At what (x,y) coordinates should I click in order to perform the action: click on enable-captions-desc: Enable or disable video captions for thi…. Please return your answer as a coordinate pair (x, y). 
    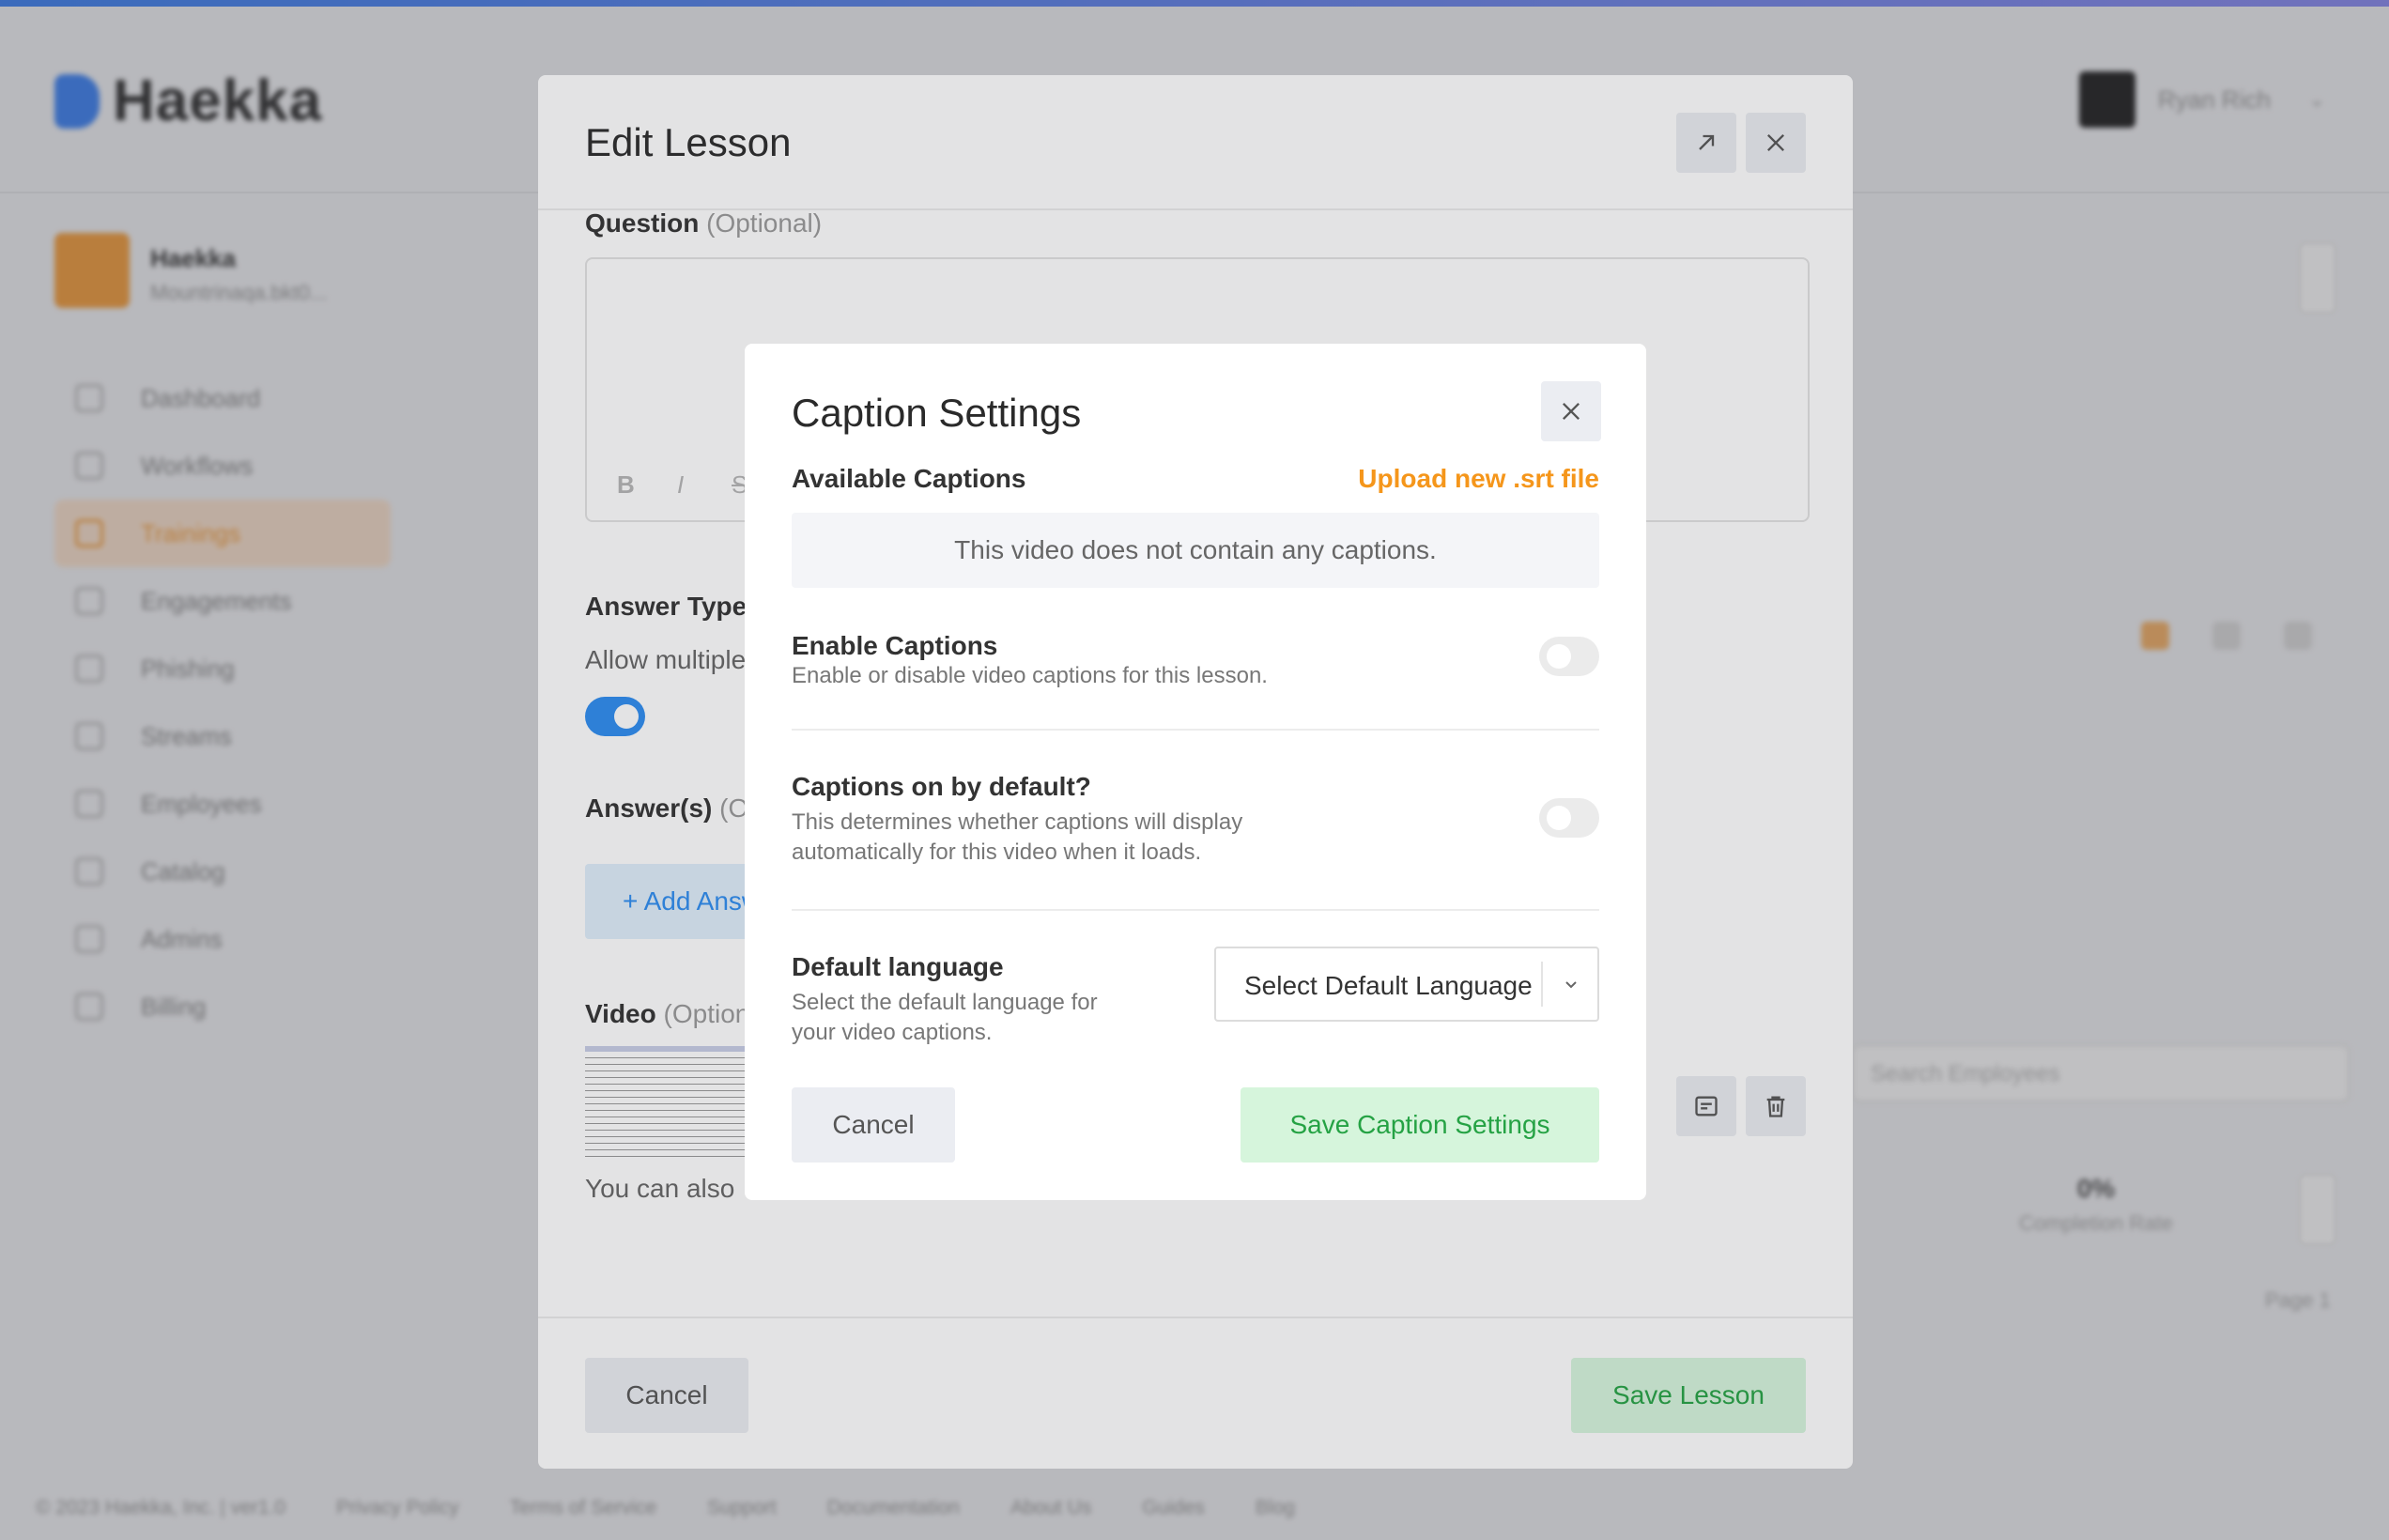
    Looking at the image, I should click on (1030, 675).